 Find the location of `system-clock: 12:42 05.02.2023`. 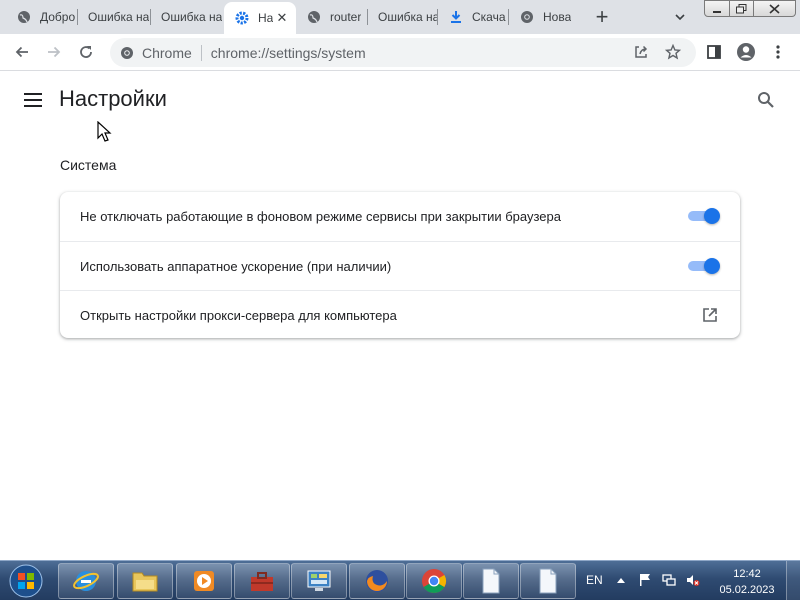

system-clock: 12:42 05.02.2023 is located at coordinates (747, 582).